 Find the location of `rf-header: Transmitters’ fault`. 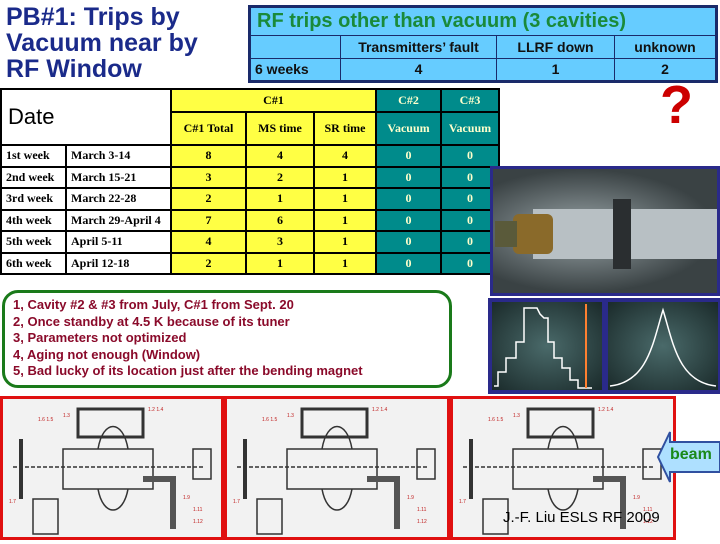

rf-header: Transmitters’ fault is located at coordinates (418, 47).